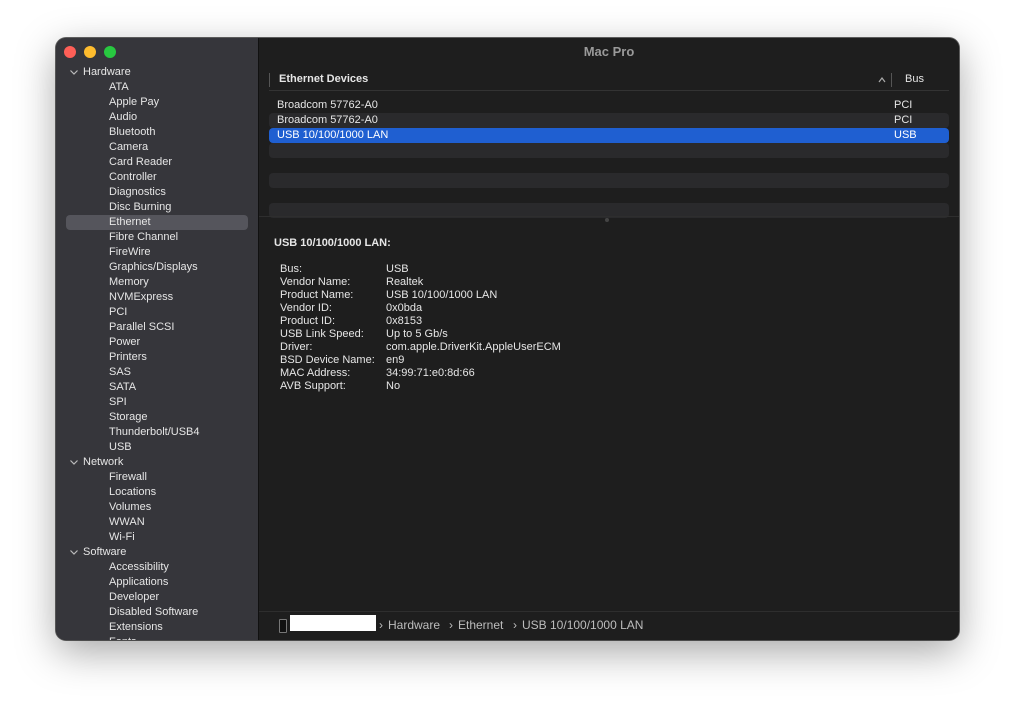  Describe the element at coordinates (157, 637) in the screenshot. I see `sidebar-item-fonts: Fonts` at that location.